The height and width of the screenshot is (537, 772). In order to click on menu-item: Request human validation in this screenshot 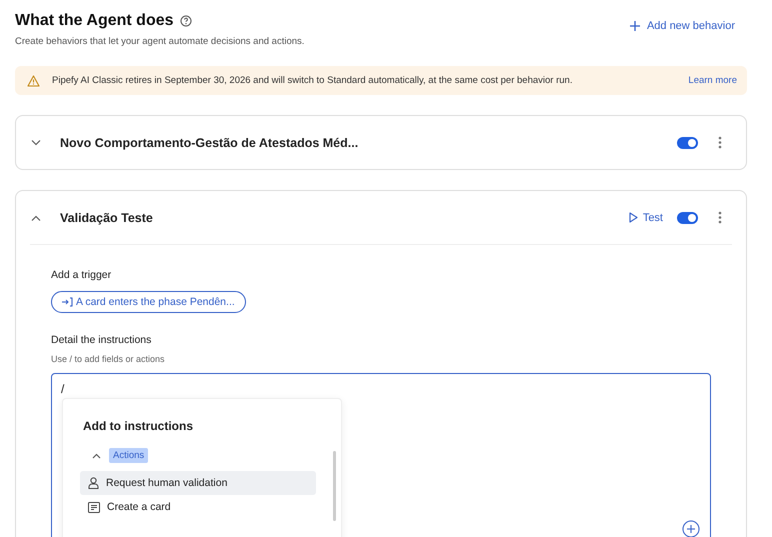, I will do `click(198, 483)`.